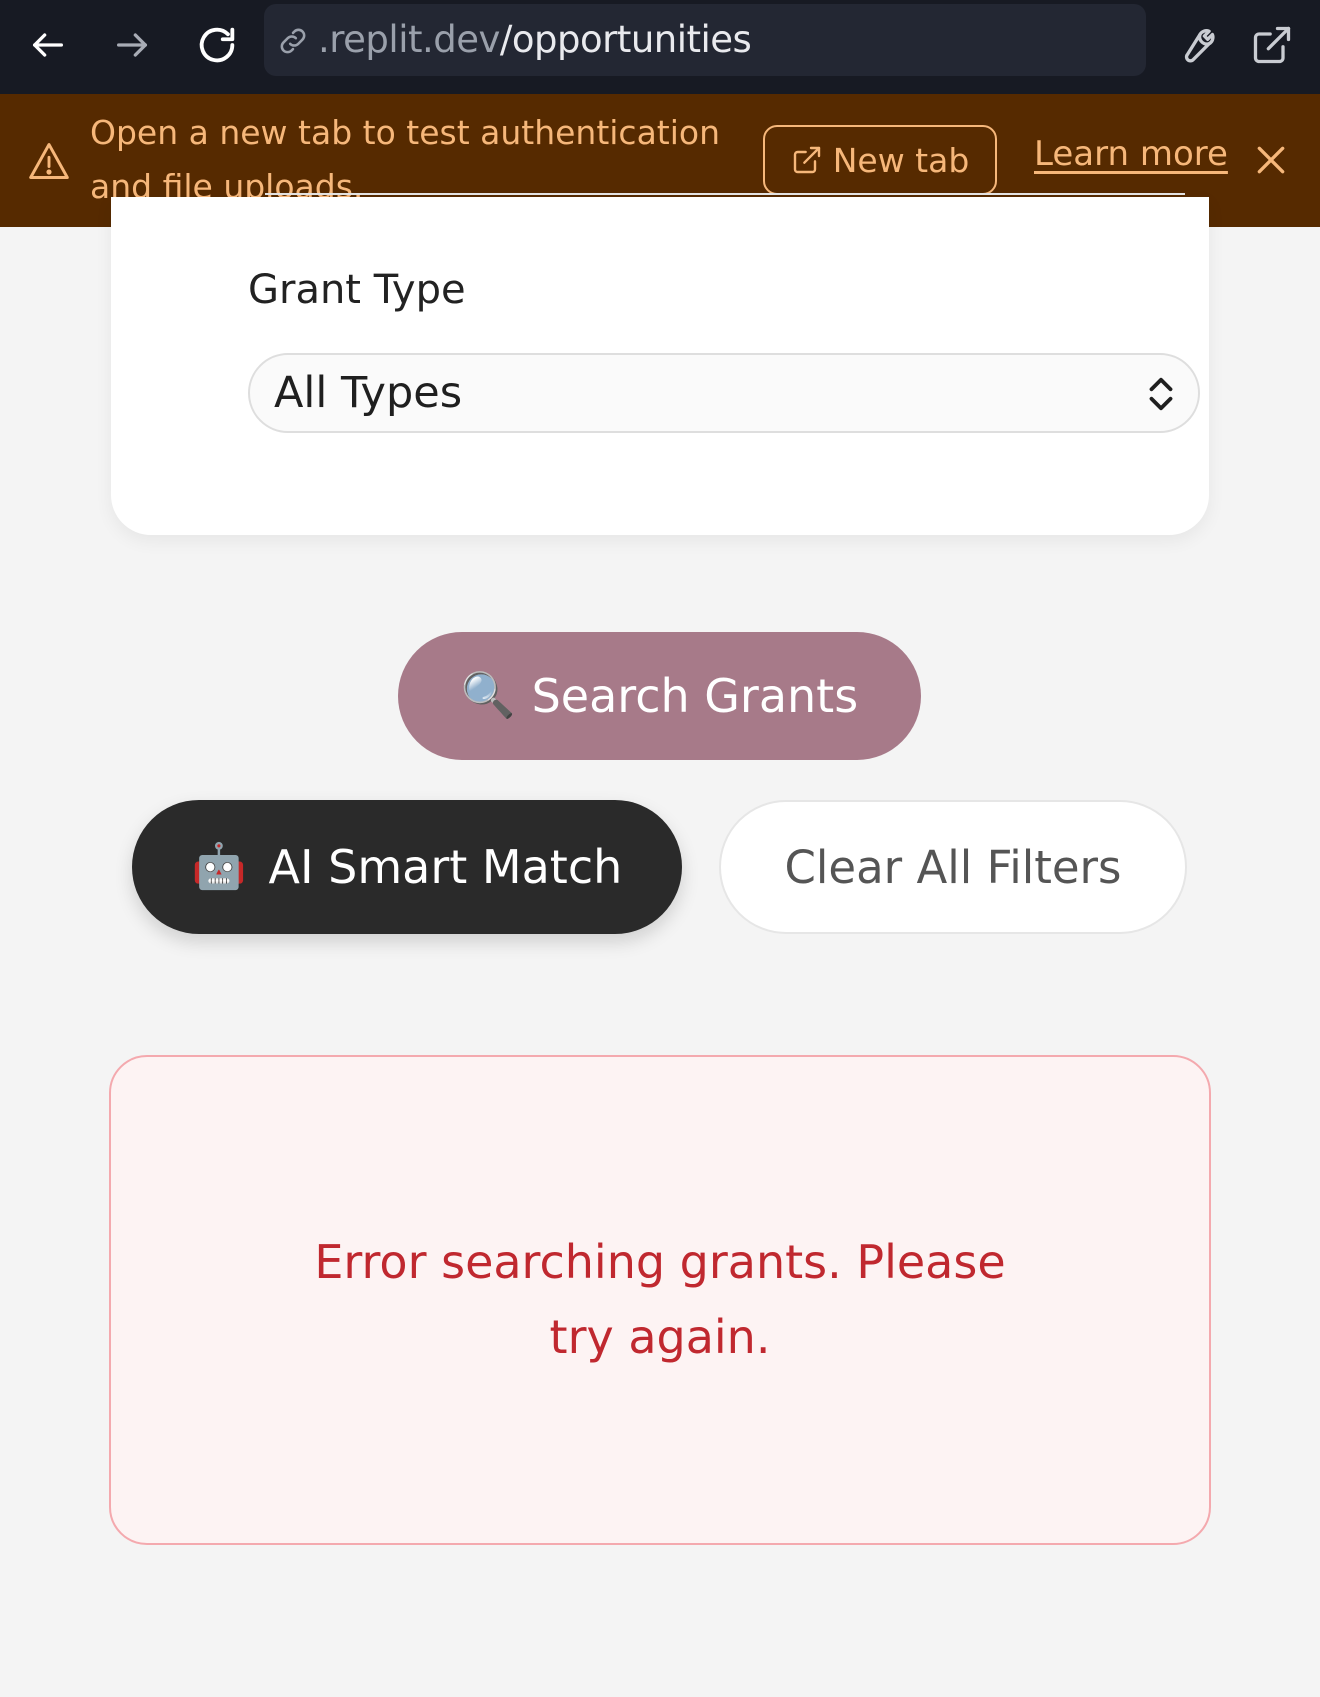  I want to click on clear-all-filters-label: Clear All Filters, so click(953, 867).